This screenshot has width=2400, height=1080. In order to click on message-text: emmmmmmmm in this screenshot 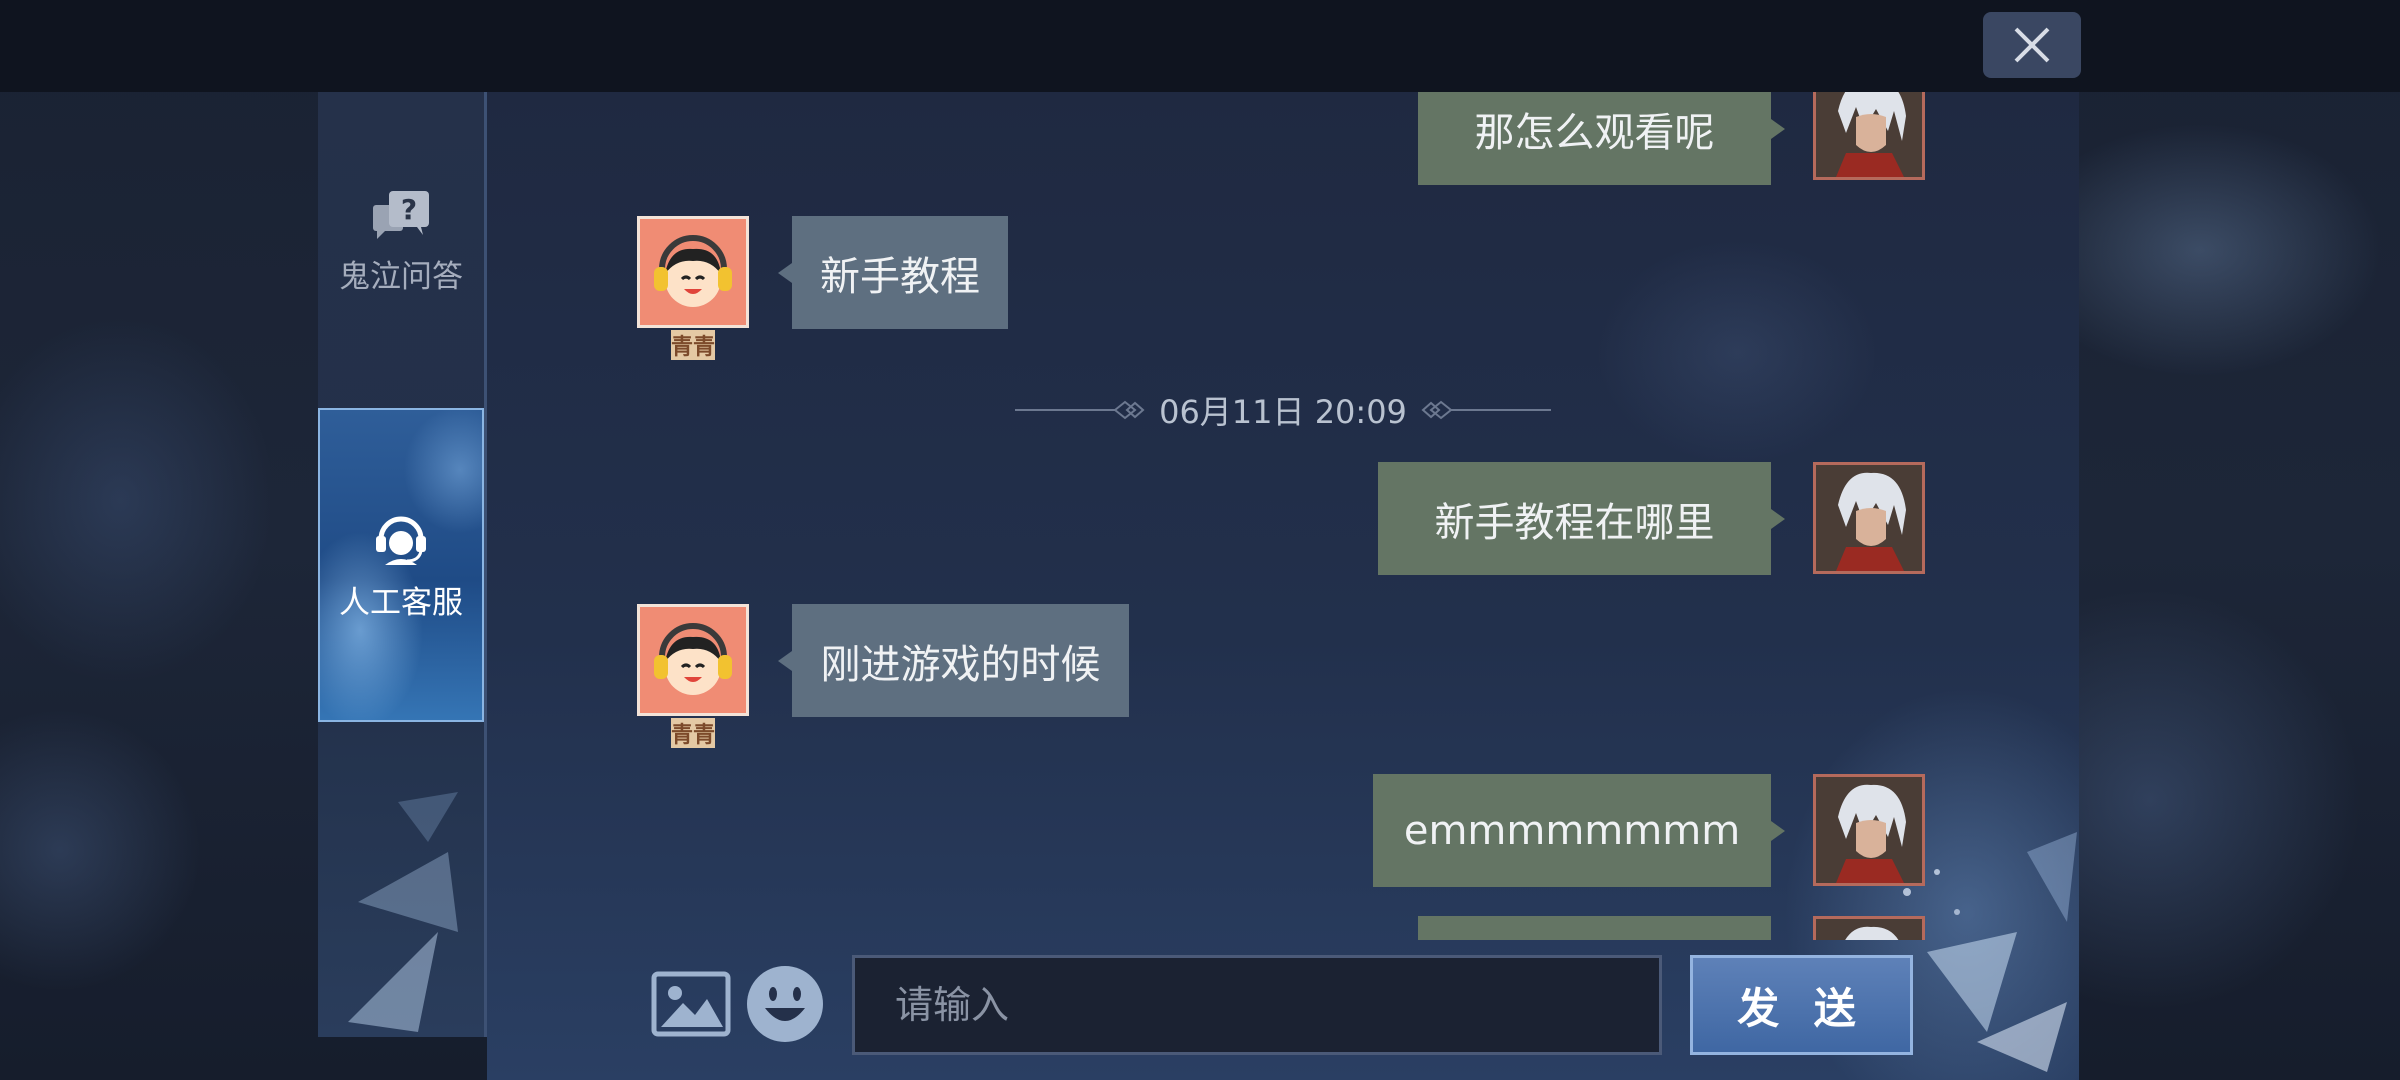, I will do `click(1572, 830)`.